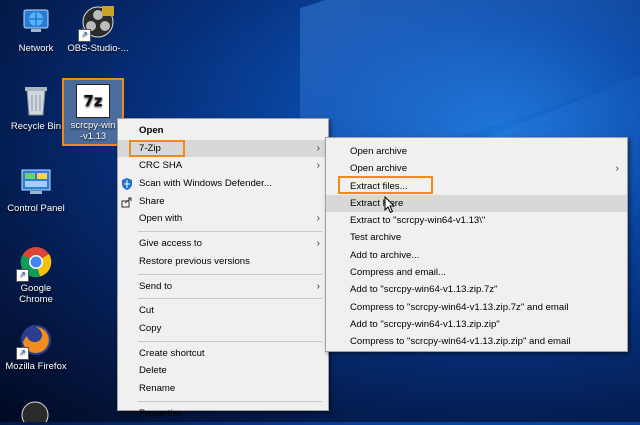 This screenshot has height=425, width=640. Describe the element at coordinates (476, 237) in the screenshot. I see `submenu-item-test-archive: Test archive` at that location.